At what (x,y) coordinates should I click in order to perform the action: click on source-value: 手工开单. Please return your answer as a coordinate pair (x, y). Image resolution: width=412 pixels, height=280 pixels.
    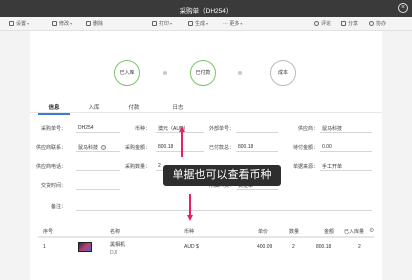
    Looking at the image, I should click on (332, 167).